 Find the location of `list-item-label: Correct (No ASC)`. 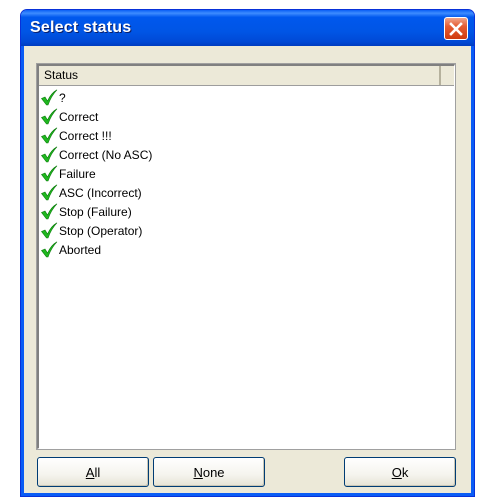

list-item-label: Correct (No ASC) is located at coordinates (106, 154).